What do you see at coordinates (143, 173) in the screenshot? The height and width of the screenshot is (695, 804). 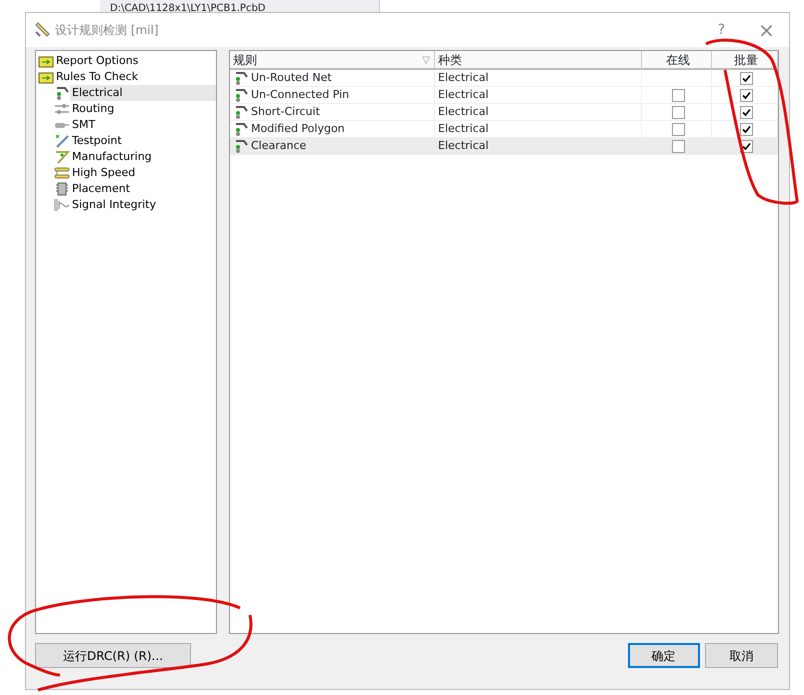 I see `tree-item: High Speed` at bounding box center [143, 173].